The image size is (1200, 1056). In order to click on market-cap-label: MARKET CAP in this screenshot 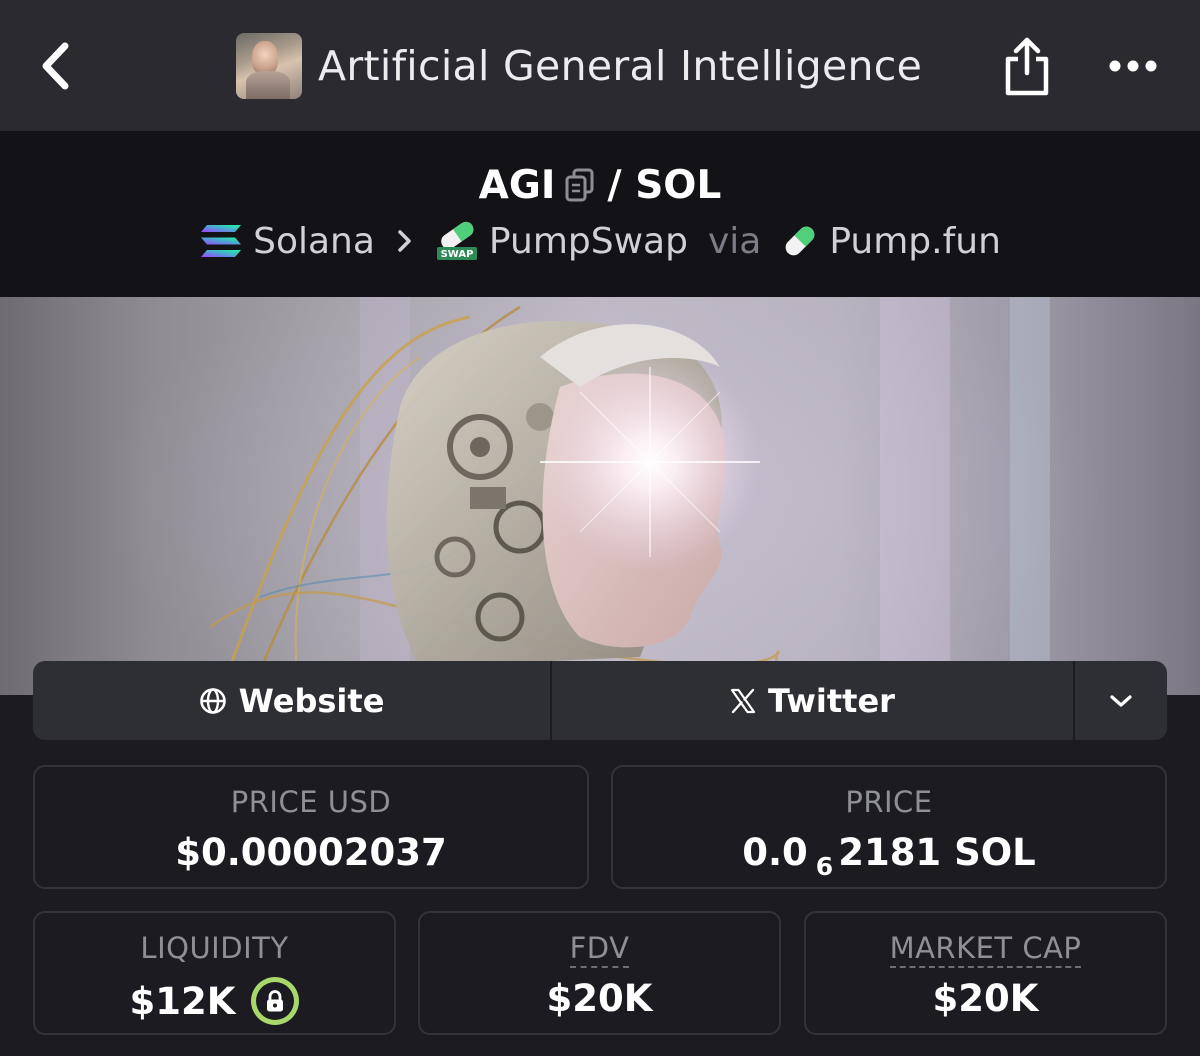, I will do `click(985, 949)`.